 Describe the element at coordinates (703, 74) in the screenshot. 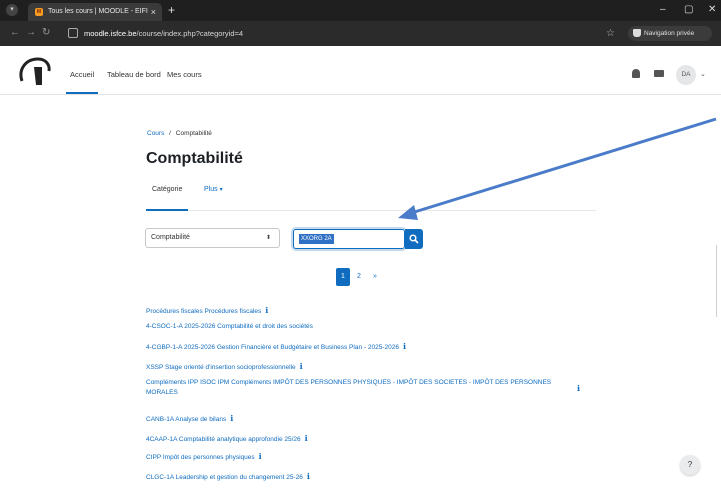

I see `user-menu-chevron-icon: ⌄` at that location.